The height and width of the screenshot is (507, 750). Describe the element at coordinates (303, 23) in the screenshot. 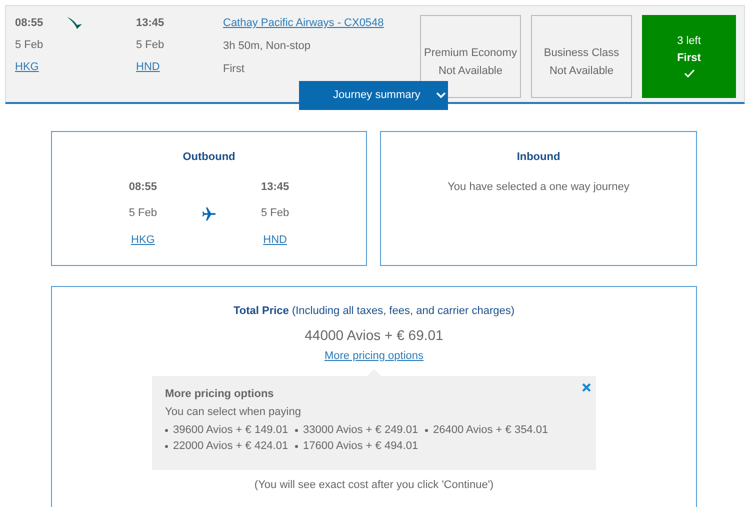

I see `airline-link: Cathay Pacific Airways - CX0548` at that location.